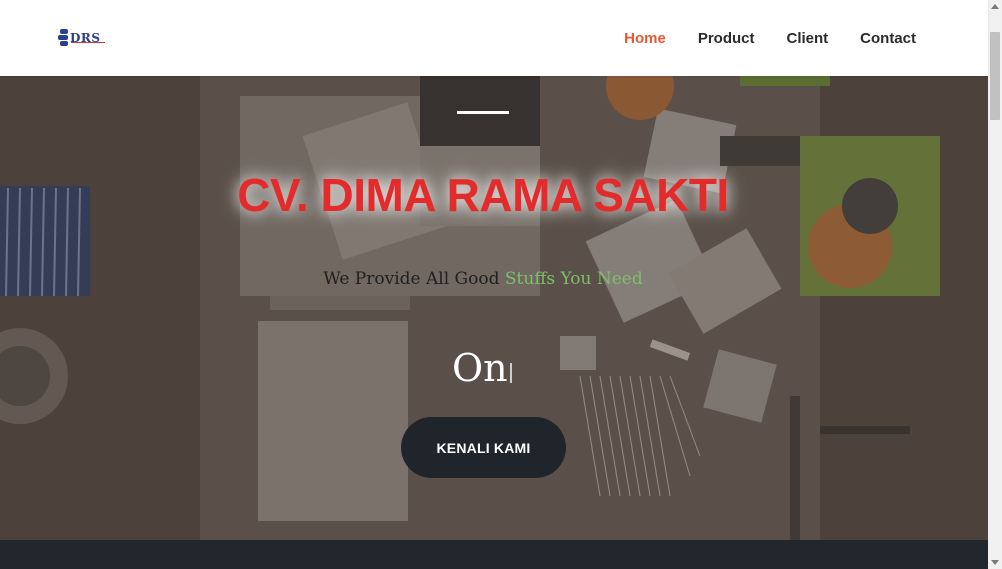  Describe the element at coordinates (726, 38) in the screenshot. I see `nav-link-product: Product` at that location.